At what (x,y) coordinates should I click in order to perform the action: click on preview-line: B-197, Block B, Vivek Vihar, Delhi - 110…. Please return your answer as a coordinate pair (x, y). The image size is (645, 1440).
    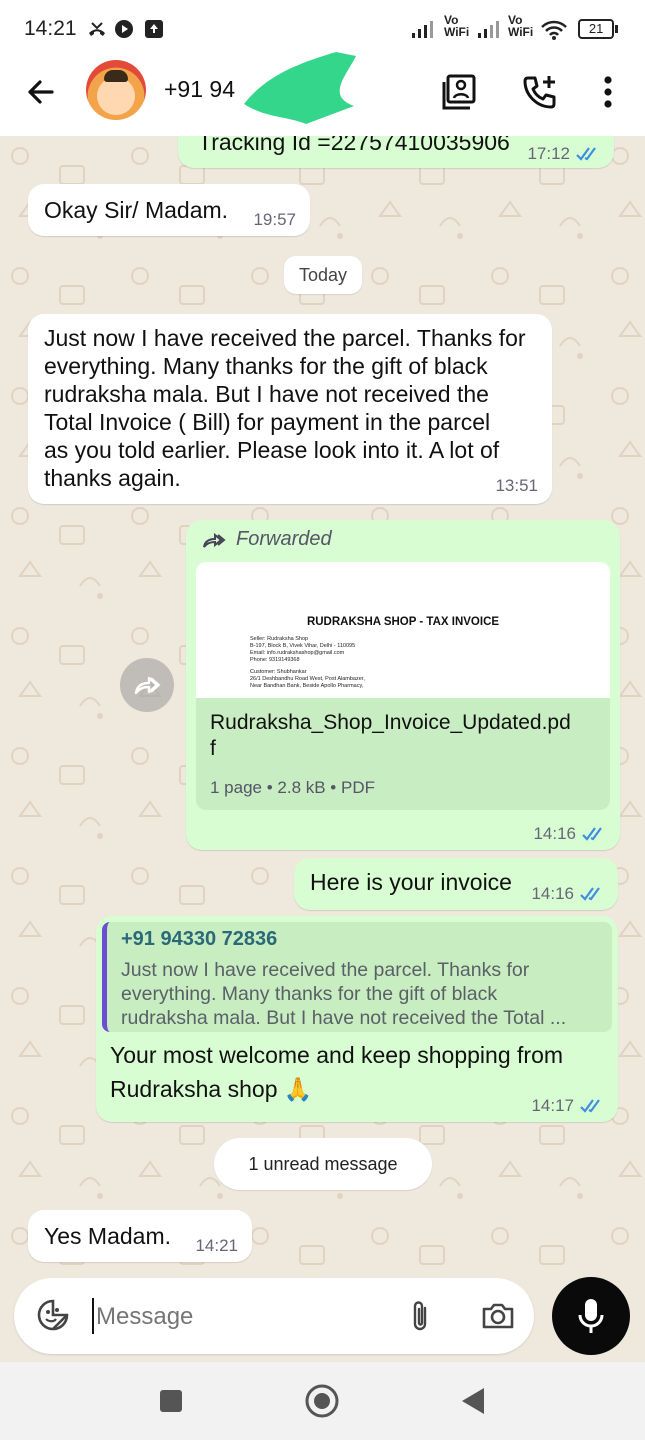
    Looking at the image, I should click on (303, 646).